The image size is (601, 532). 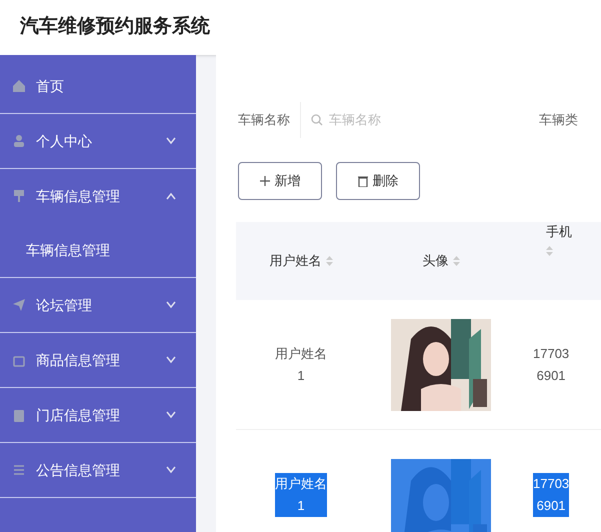 What do you see at coordinates (280, 181) in the screenshot?
I see `add-button: 新增` at bounding box center [280, 181].